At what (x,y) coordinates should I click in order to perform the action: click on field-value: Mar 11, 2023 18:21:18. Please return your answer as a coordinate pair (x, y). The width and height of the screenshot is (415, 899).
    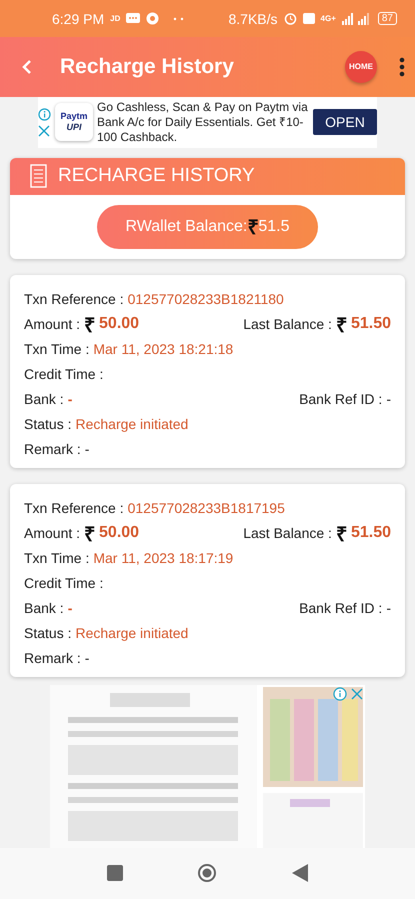
    Looking at the image, I should click on (163, 349).